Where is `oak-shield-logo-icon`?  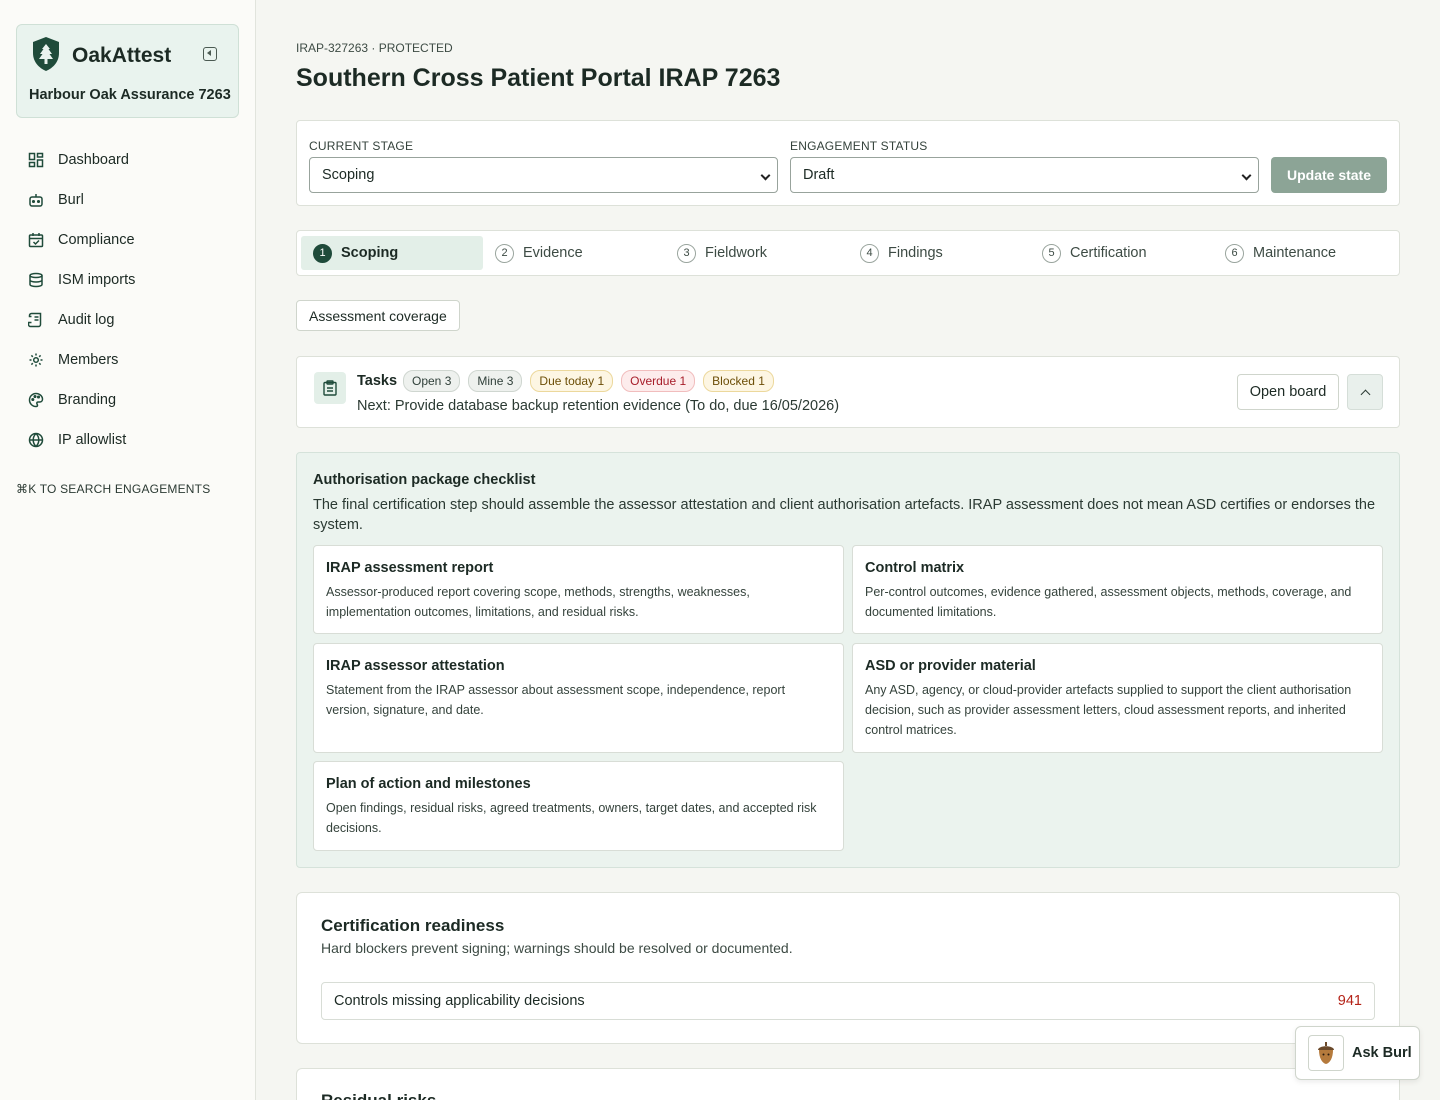 oak-shield-logo-icon is located at coordinates (46, 54).